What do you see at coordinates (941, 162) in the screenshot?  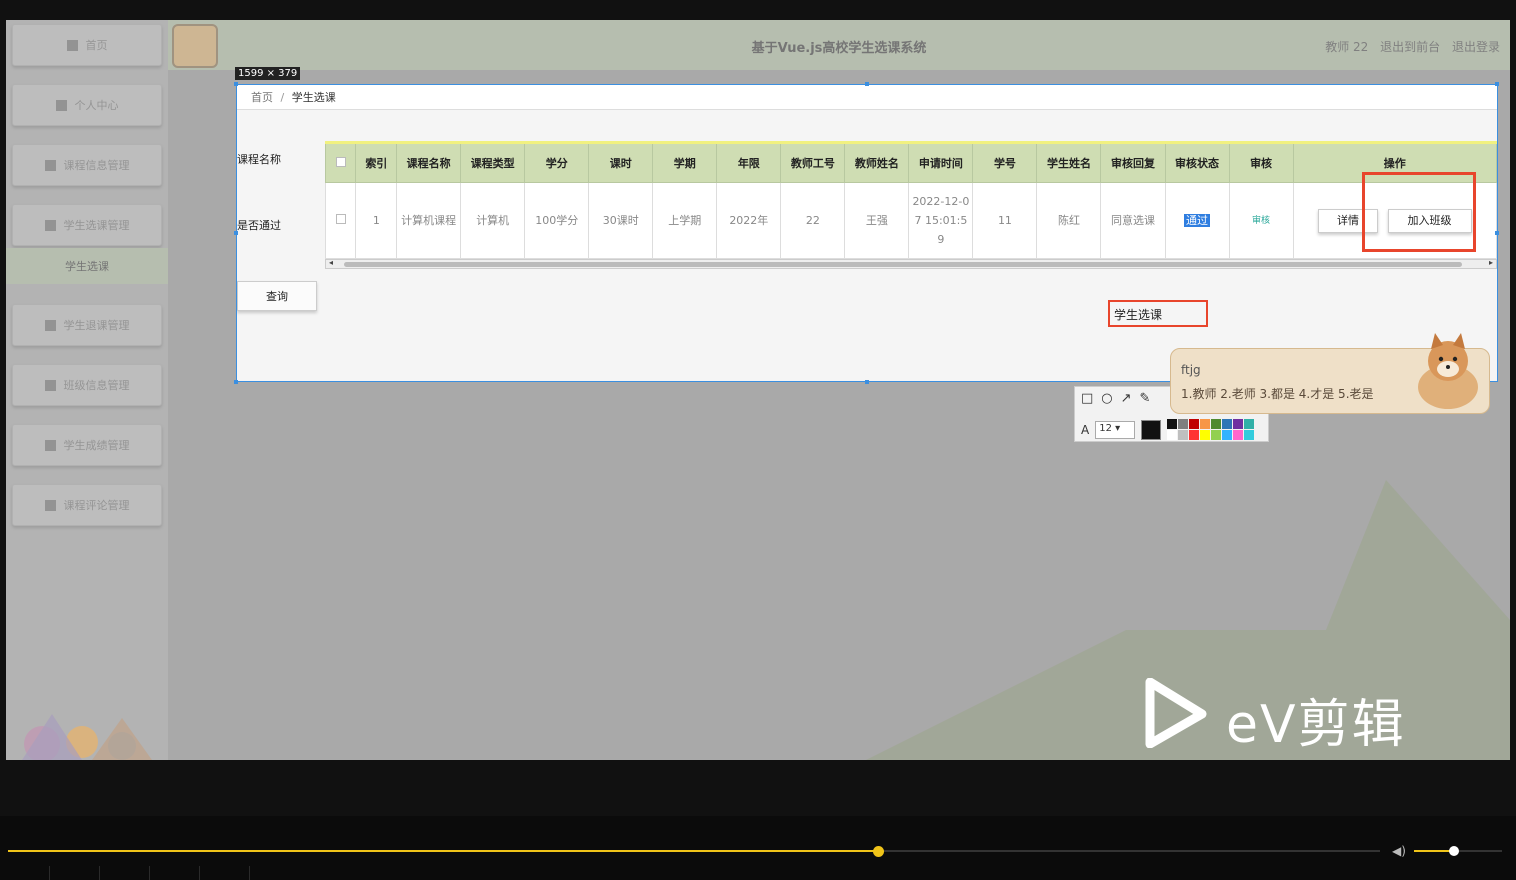 I see `column-header: 申请时间` at bounding box center [941, 162].